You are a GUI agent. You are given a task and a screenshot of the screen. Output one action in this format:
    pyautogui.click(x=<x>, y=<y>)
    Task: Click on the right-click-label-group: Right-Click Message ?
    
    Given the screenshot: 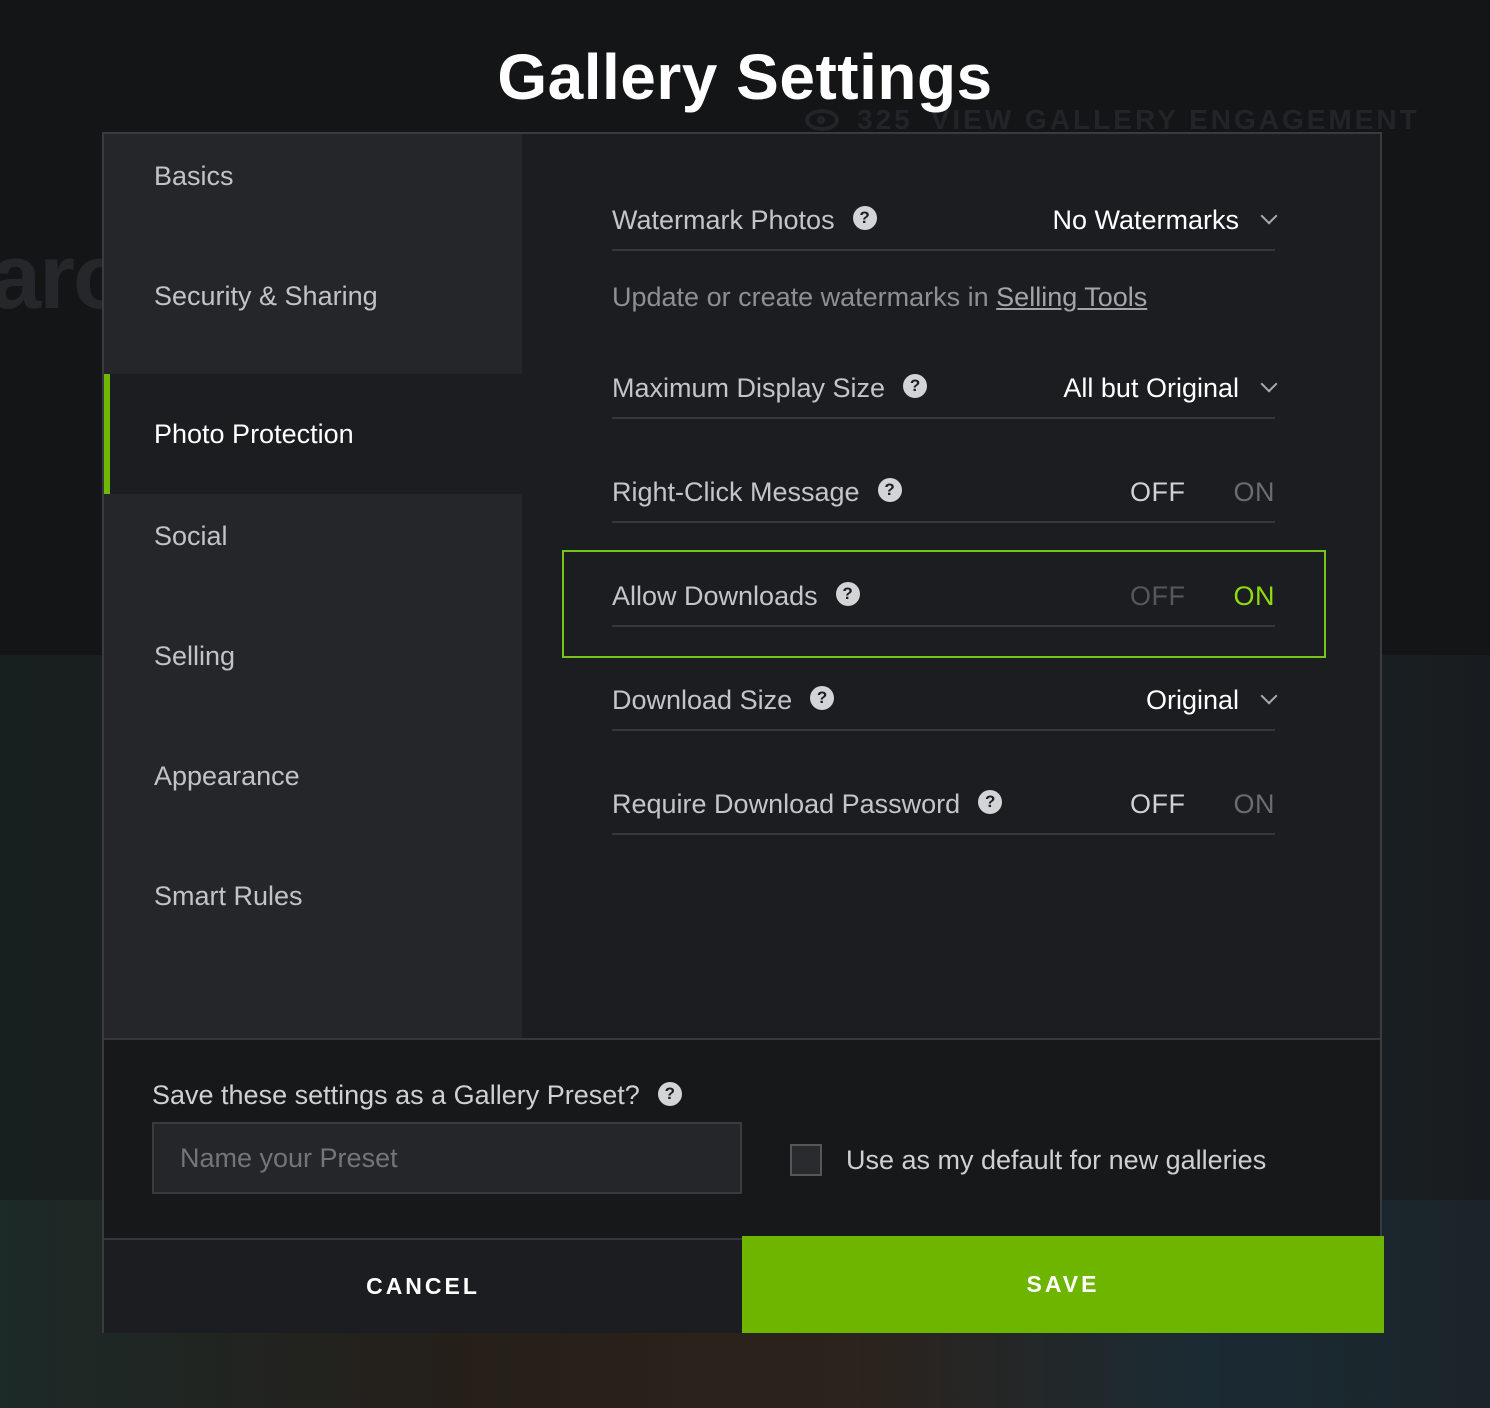 What is the action you would take?
    pyautogui.click(x=757, y=492)
    